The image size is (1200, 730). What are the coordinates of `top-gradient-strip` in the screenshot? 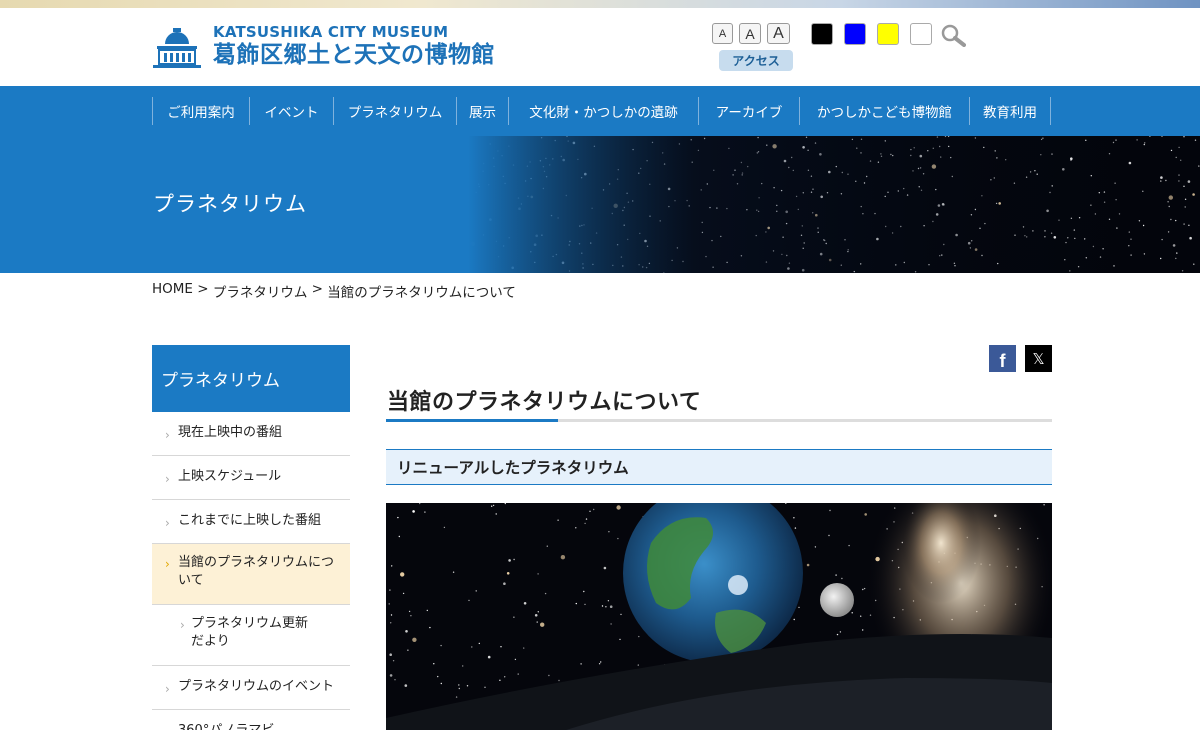 It's located at (600, 4).